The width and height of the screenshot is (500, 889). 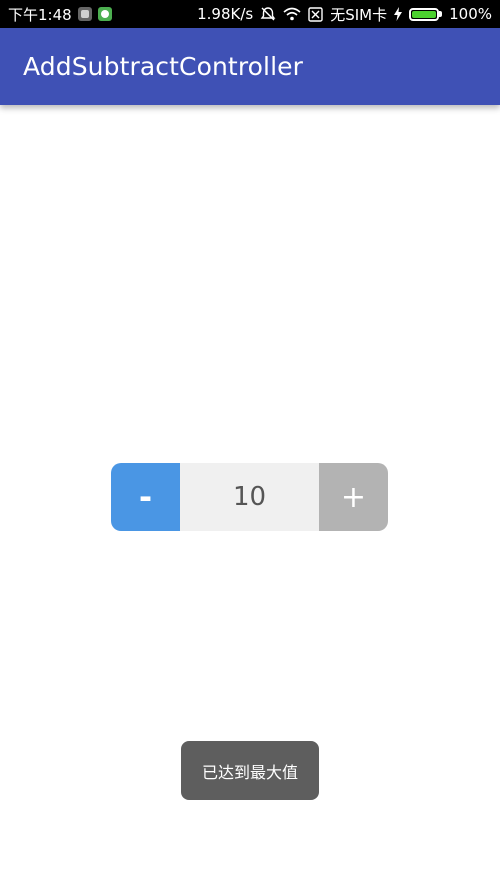 I want to click on battery-tip, so click(x=441, y=14).